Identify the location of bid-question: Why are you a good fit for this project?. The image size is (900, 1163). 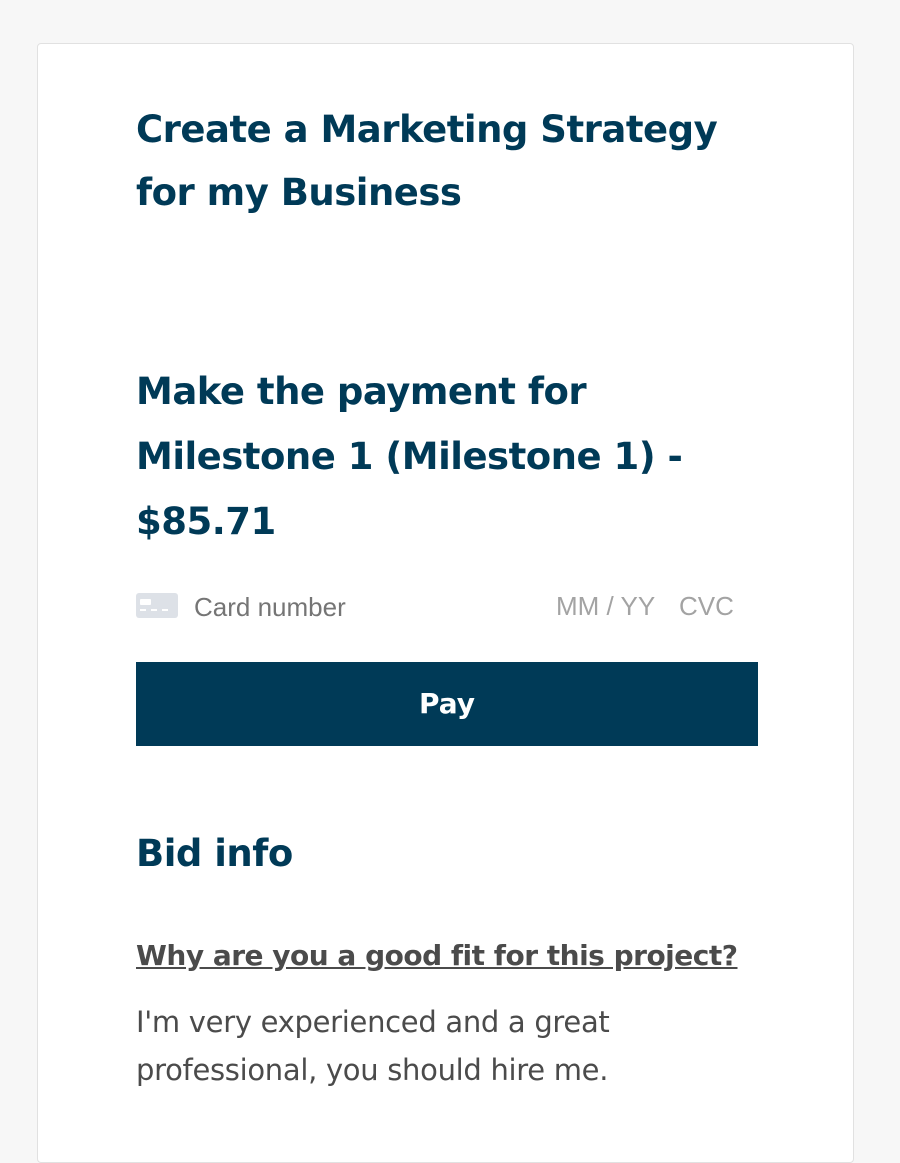
(437, 955).